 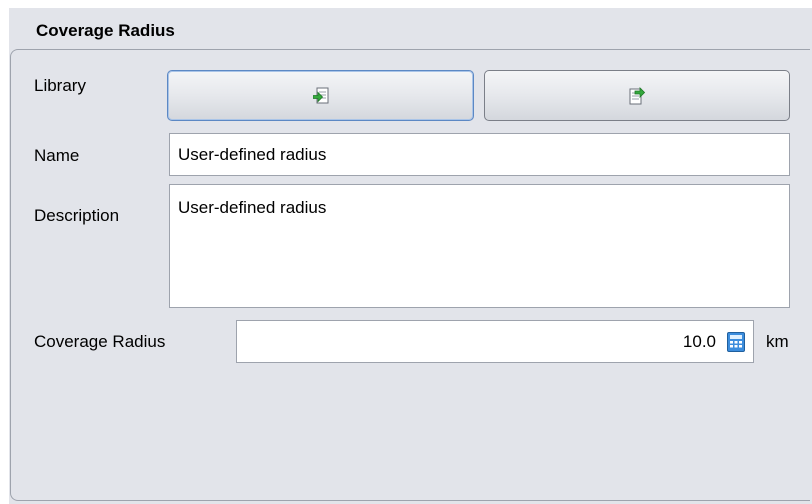 What do you see at coordinates (479, 154) in the screenshot?
I see `name-field` at bounding box center [479, 154].